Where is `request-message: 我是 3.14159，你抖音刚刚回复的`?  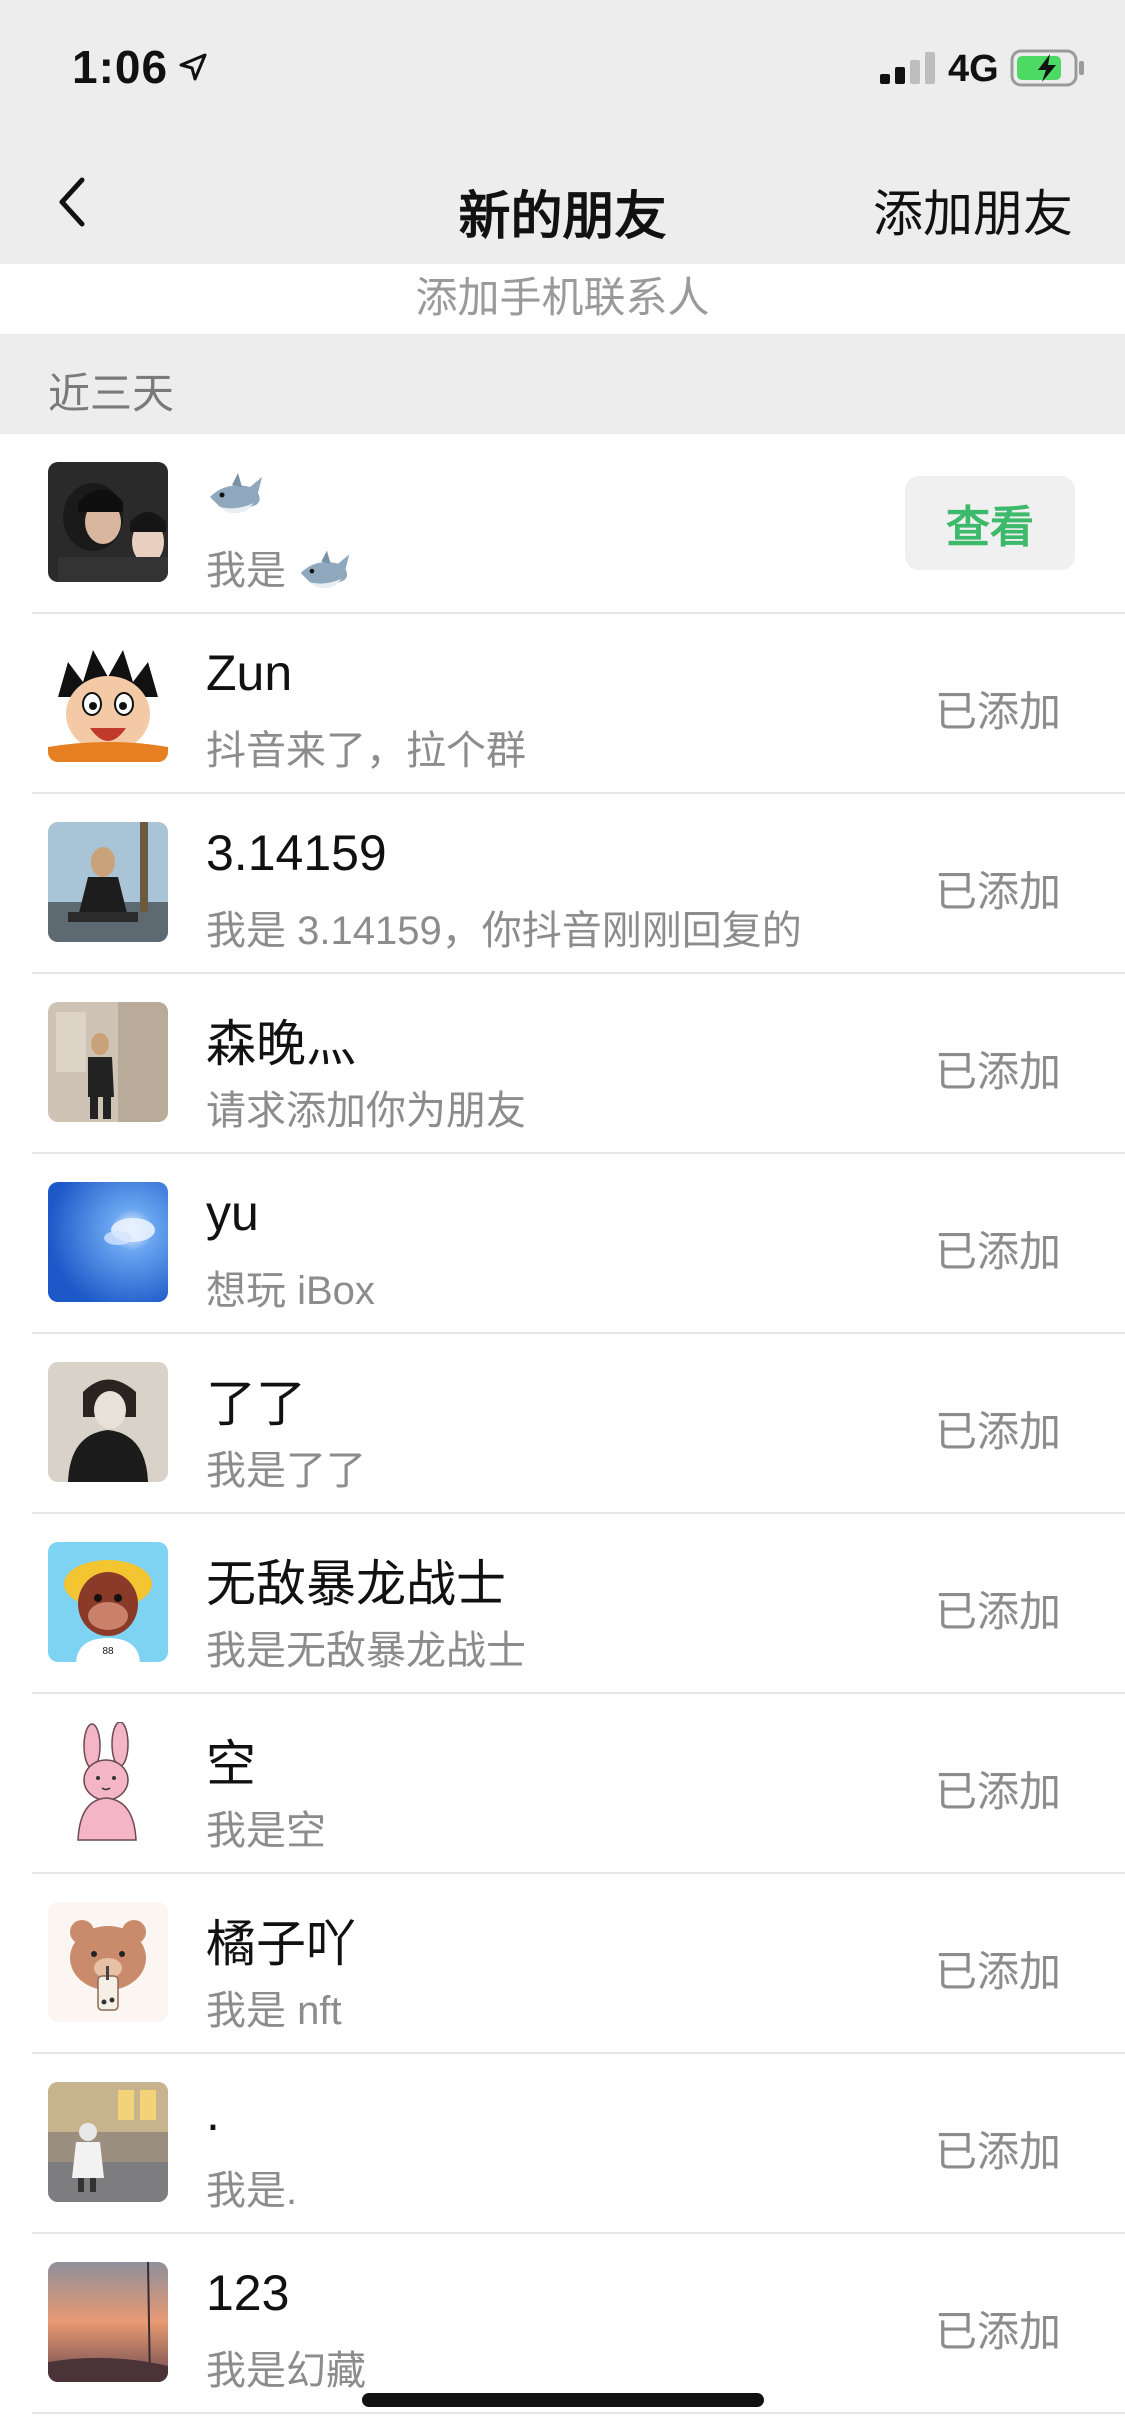
request-message: 我是 3.14159，你抖音刚刚回复的 is located at coordinates (504, 931).